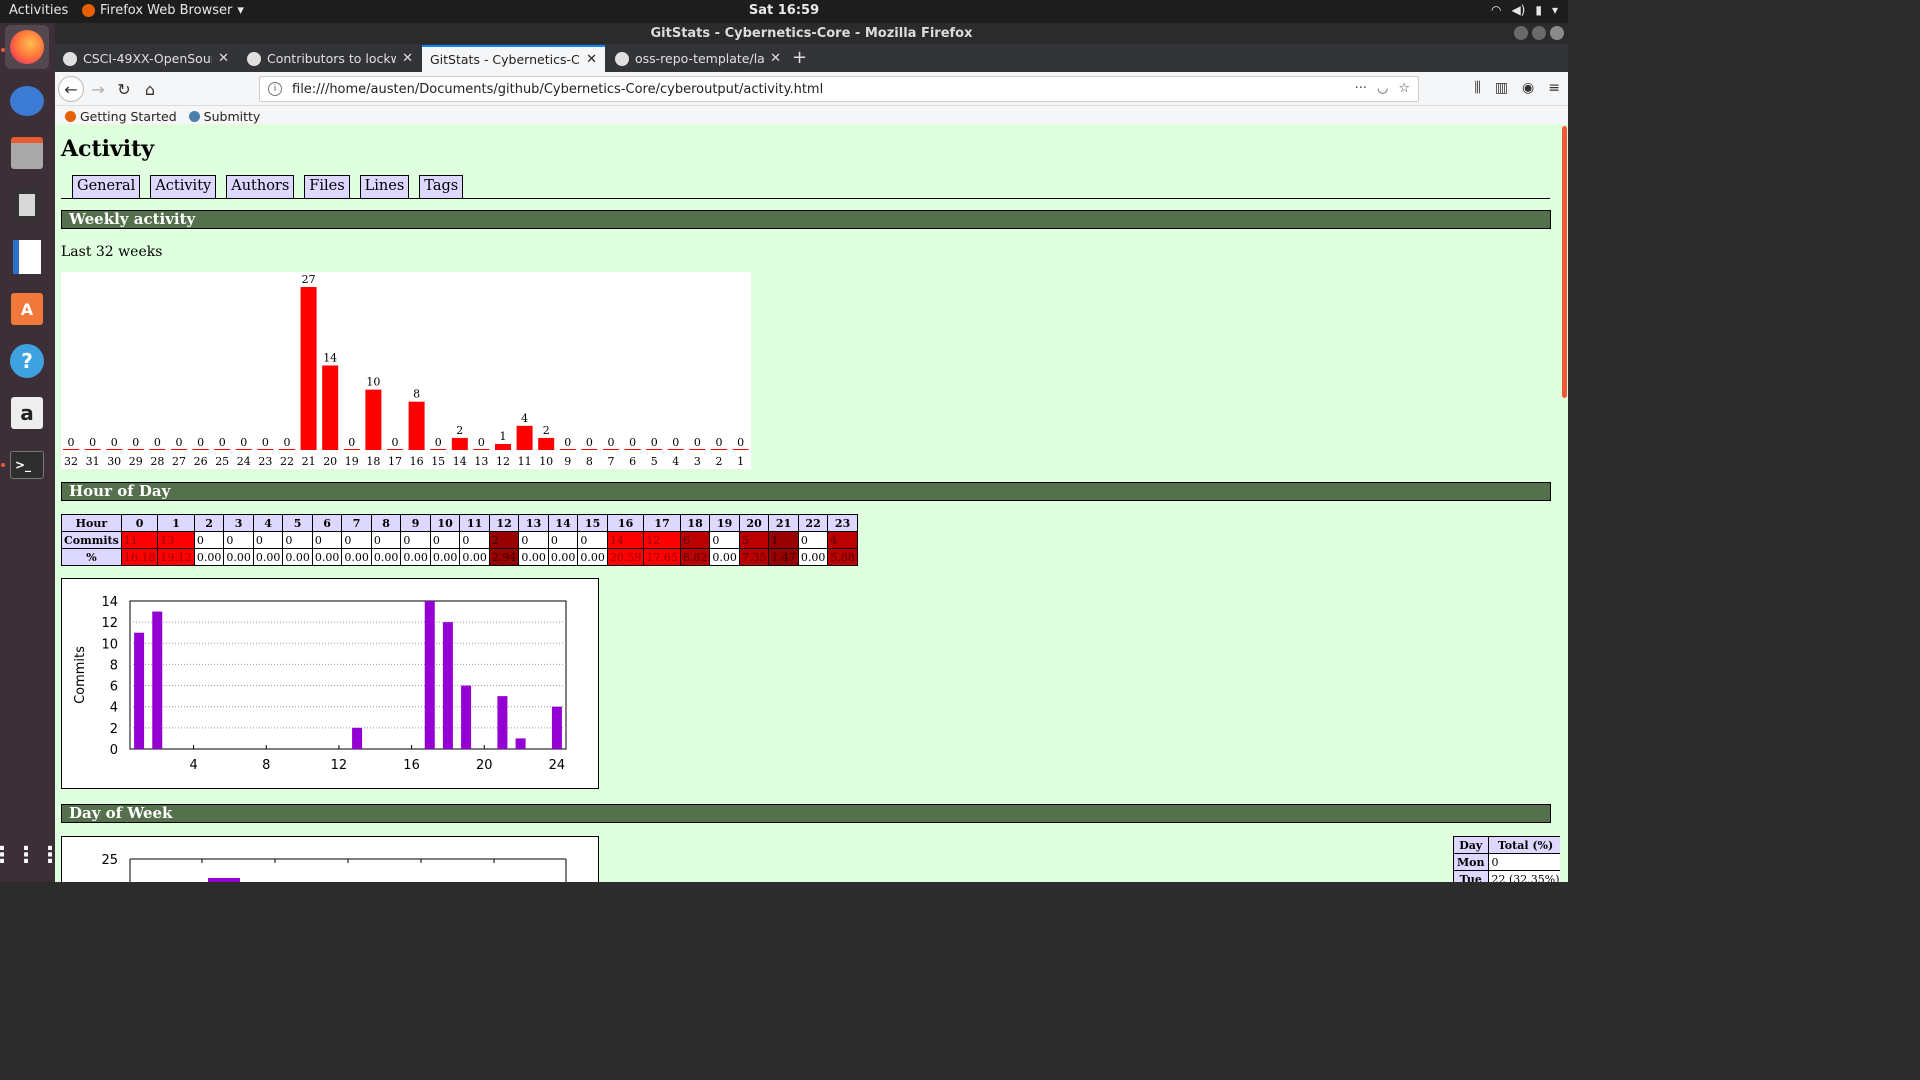 This screenshot has height=1080, width=1920. I want to click on new-tab-button: +, so click(799, 57).